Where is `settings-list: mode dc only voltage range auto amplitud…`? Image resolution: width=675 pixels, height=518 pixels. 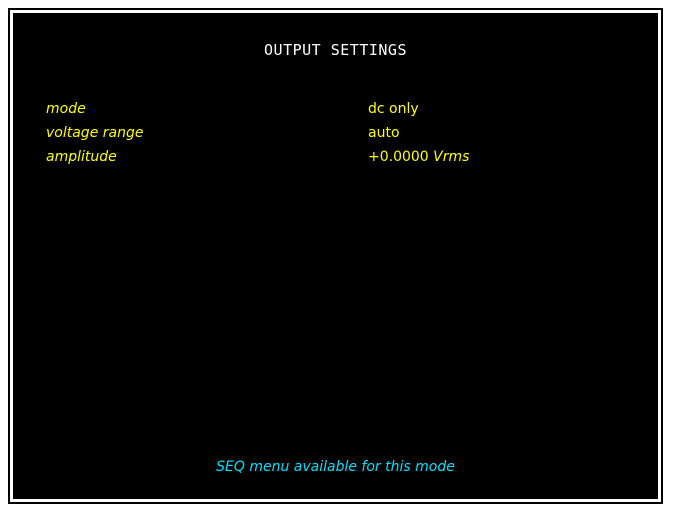
settings-list: mode dc only voltage range auto amplitud… is located at coordinates (326, 137).